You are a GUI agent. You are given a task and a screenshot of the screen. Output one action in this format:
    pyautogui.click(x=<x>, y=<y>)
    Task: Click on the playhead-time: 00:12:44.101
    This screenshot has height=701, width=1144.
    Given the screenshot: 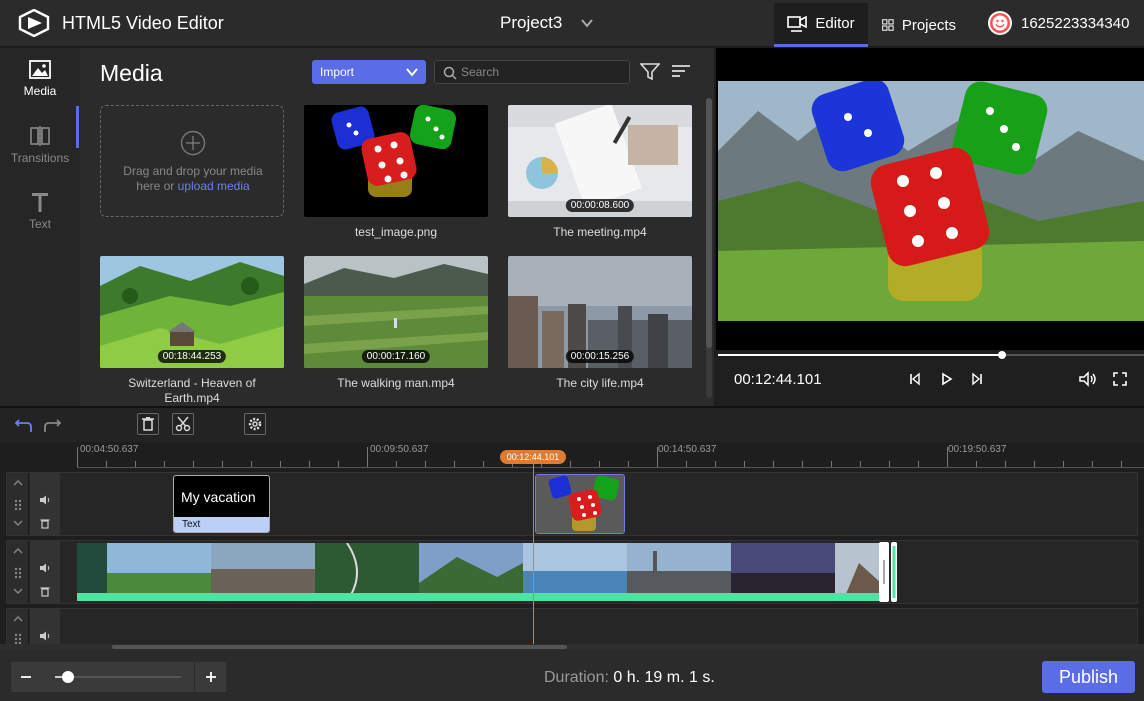 What is the action you would take?
    pyautogui.click(x=533, y=457)
    